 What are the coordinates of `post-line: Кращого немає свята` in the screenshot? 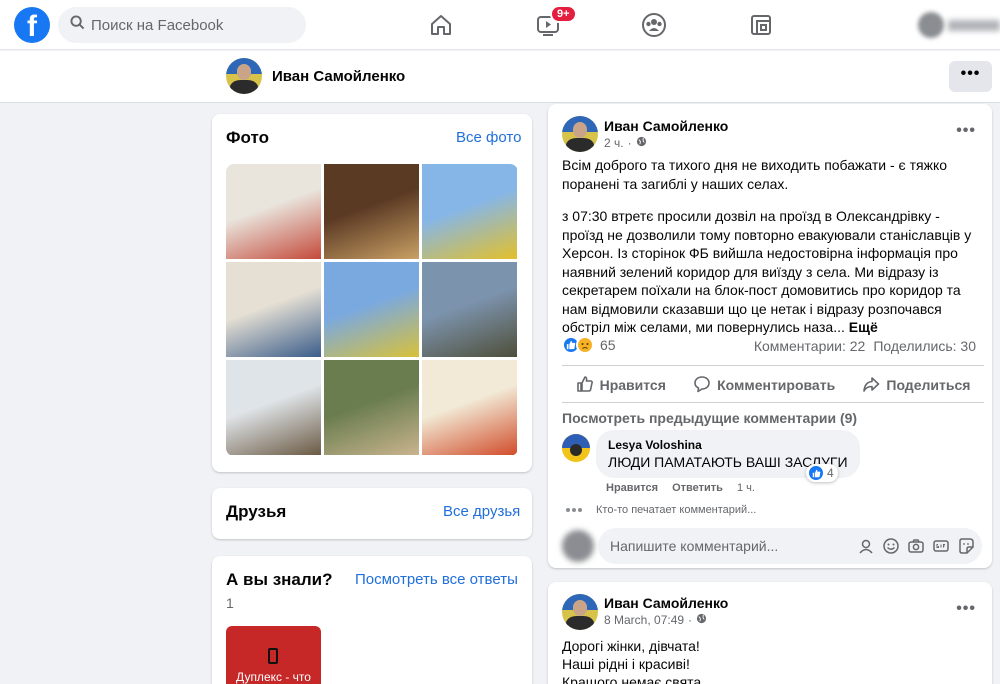 It's located at (632, 679).